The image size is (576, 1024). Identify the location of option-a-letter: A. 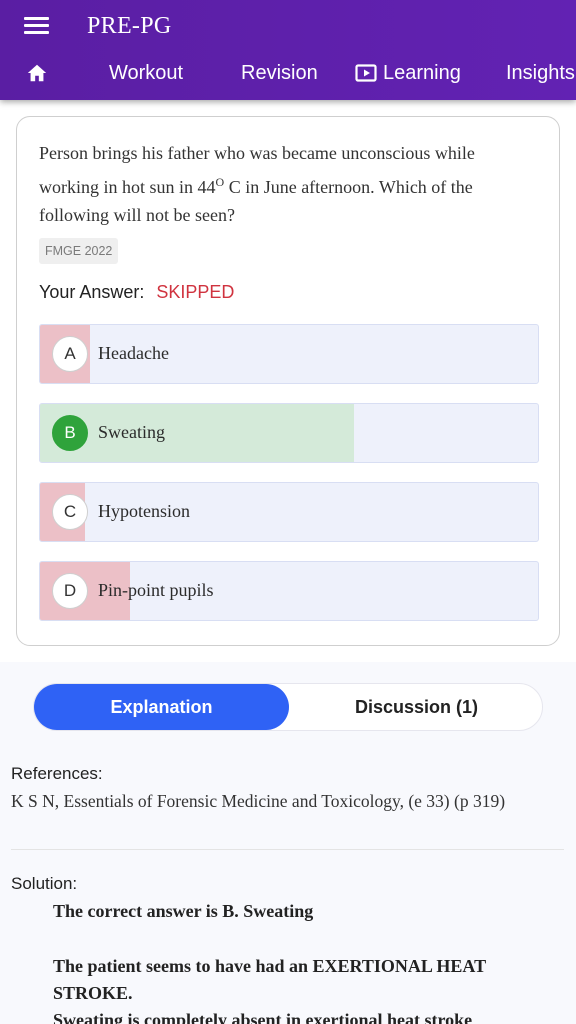
(70, 354).